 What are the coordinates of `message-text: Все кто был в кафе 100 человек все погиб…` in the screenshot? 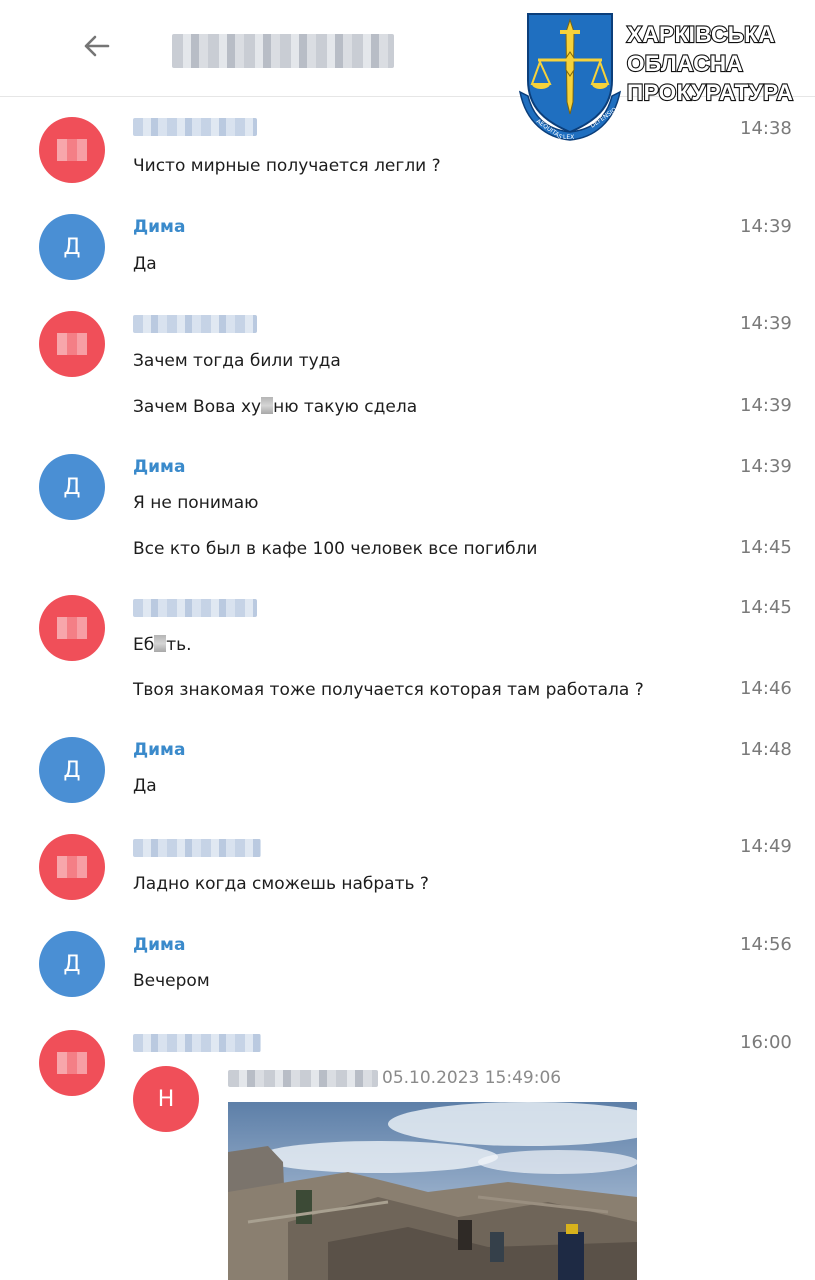 It's located at (335, 549).